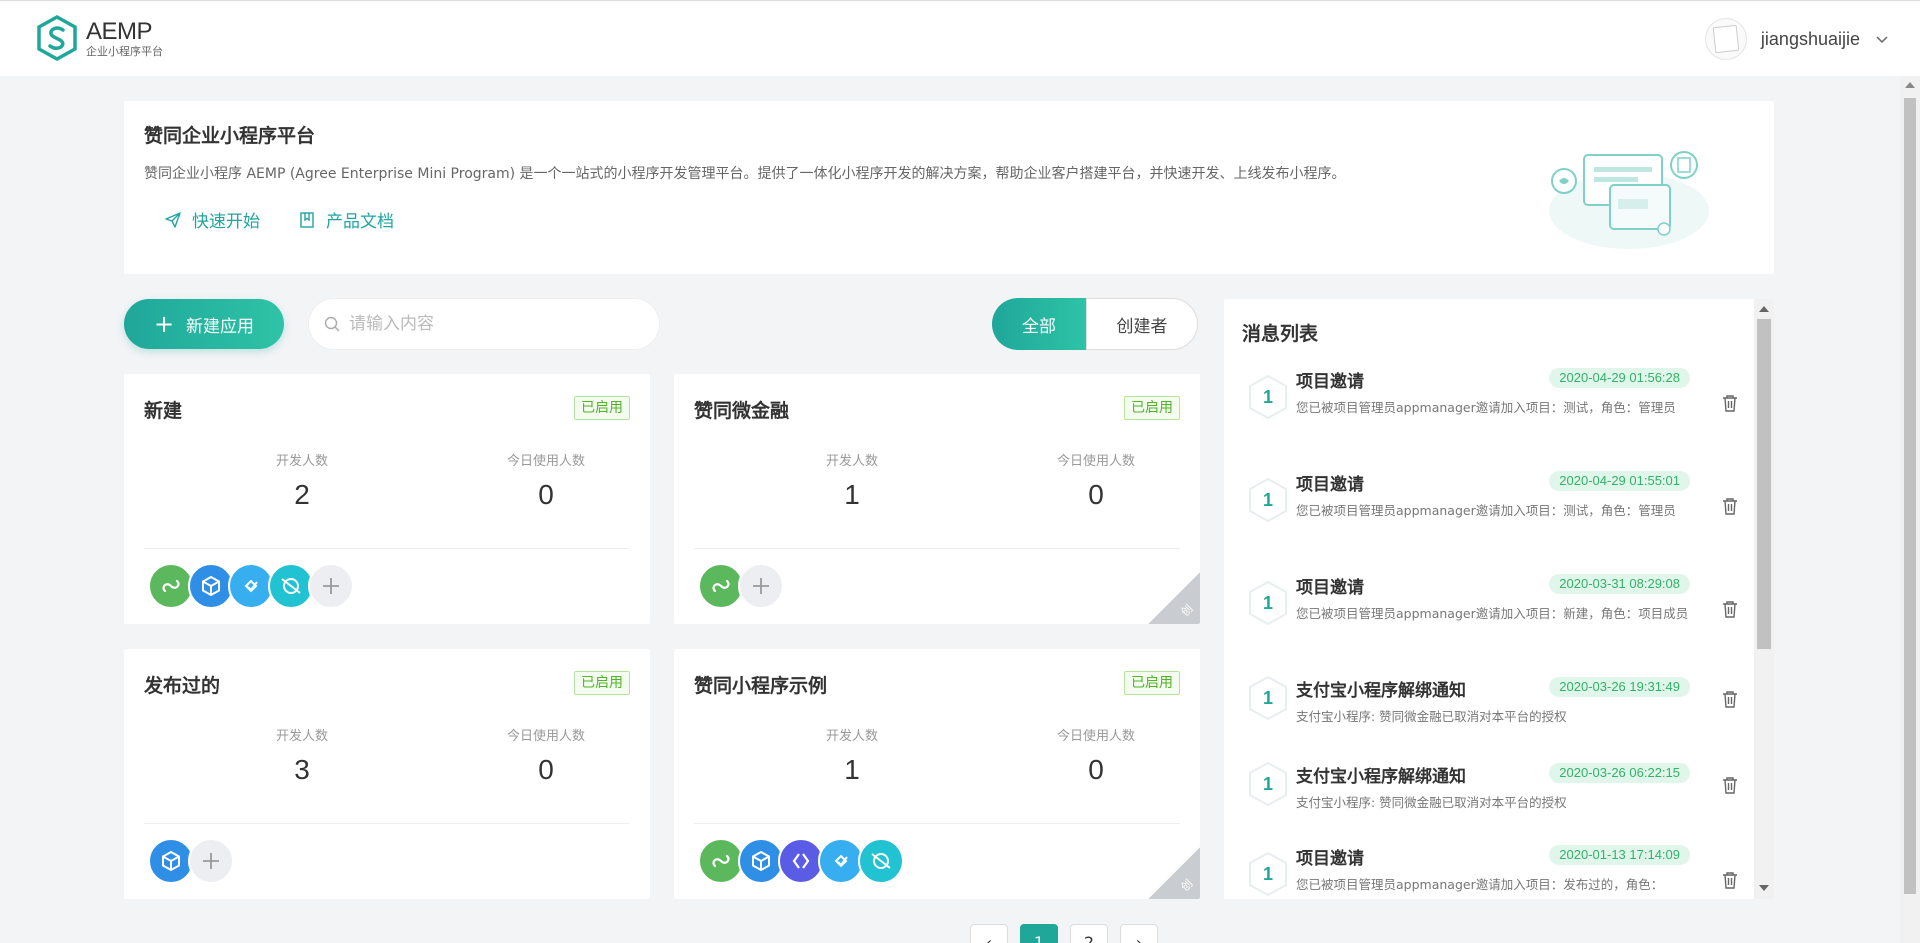 The image size is (1920, 943). What do you see at coordinates (302, 769) in the screenshot?
I see `dev-count-value: 3` at bounding box center [302, 769].